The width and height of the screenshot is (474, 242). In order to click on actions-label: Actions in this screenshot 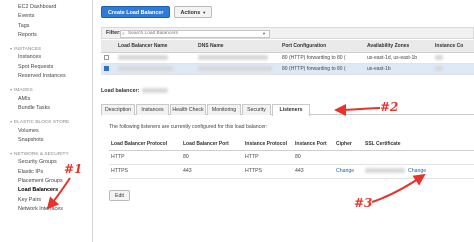, I will do `click(190, 13)`.